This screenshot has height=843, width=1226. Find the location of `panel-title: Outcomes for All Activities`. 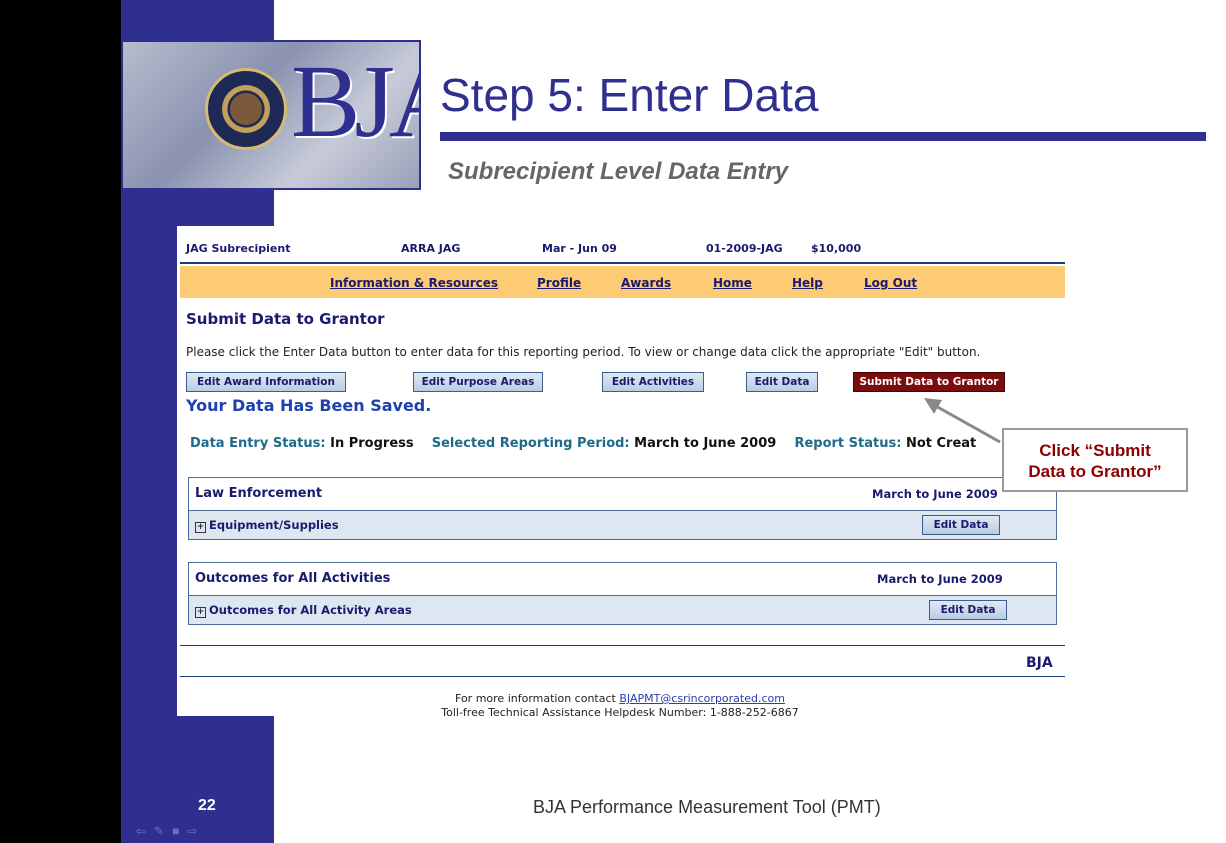

panel-title: Outcomes for All Activities is located at coordinates (293, 578).